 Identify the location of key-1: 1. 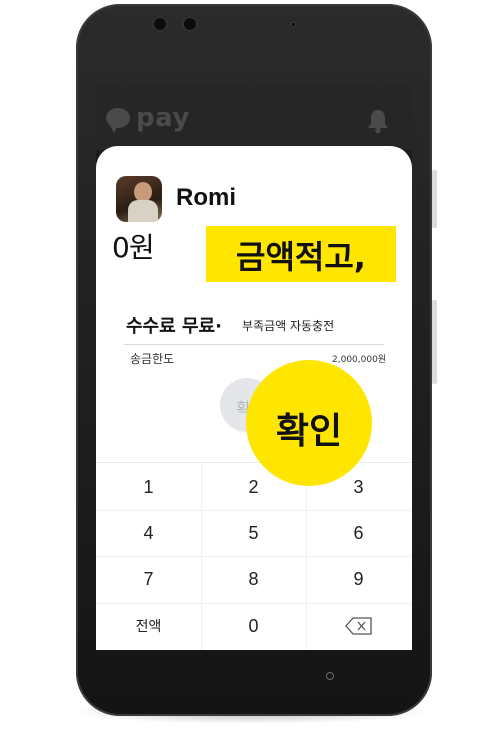
(148, 487).